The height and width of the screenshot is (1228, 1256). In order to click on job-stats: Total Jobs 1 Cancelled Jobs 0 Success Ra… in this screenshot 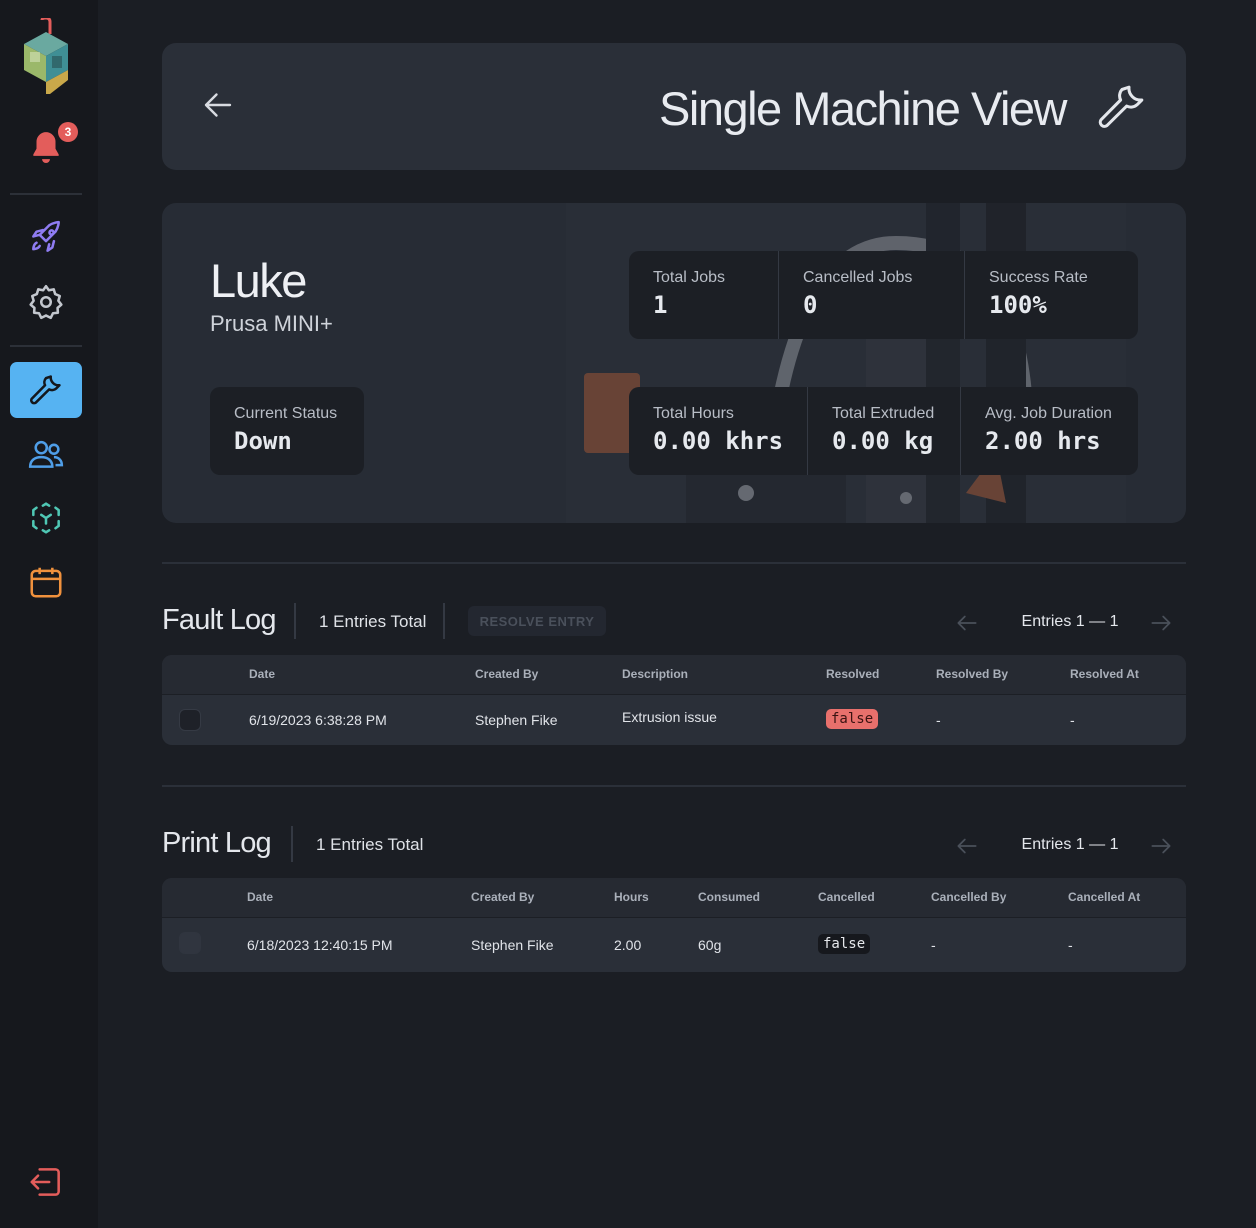, I will do `click(883, 295)`.